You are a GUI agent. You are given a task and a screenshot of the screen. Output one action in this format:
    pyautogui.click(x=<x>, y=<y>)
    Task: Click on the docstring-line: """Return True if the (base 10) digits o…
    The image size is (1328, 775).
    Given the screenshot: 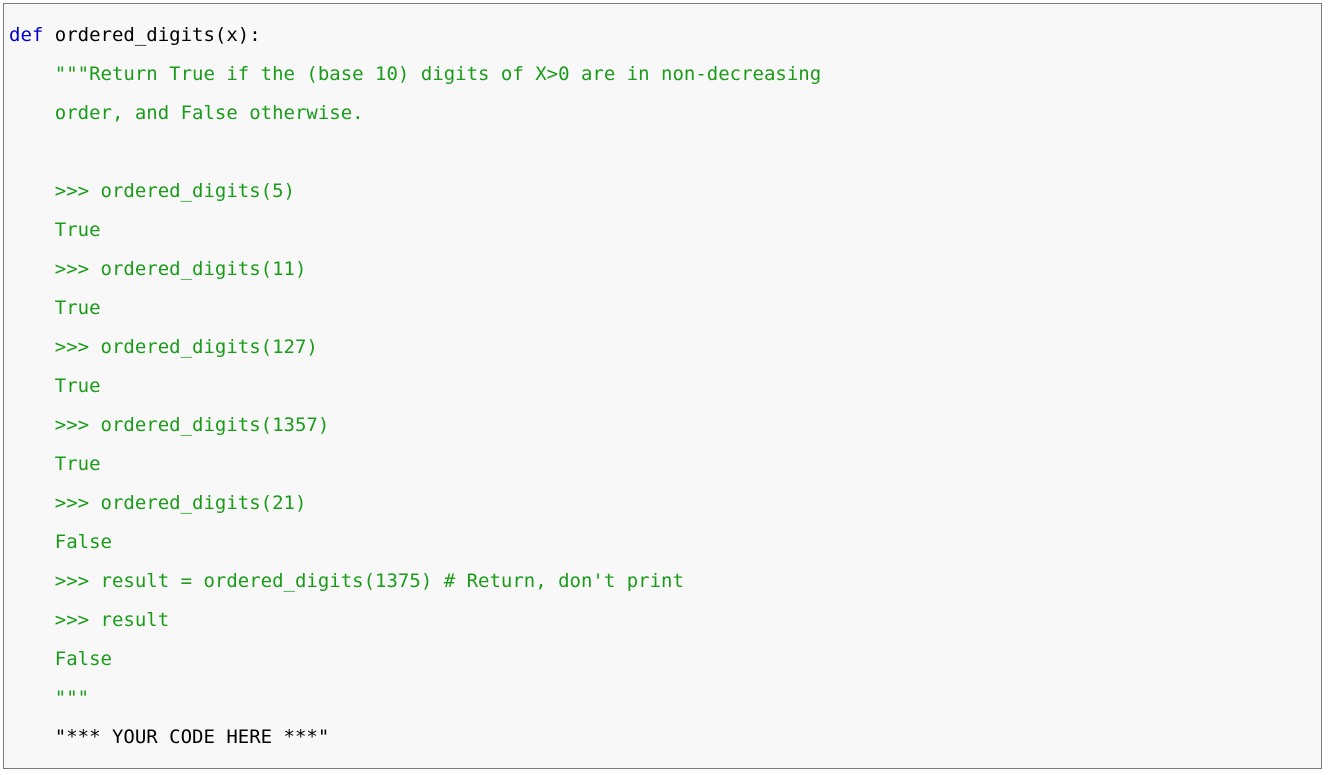 What is the action you would take?
    pyautogui.click(x=415, y=74)
    